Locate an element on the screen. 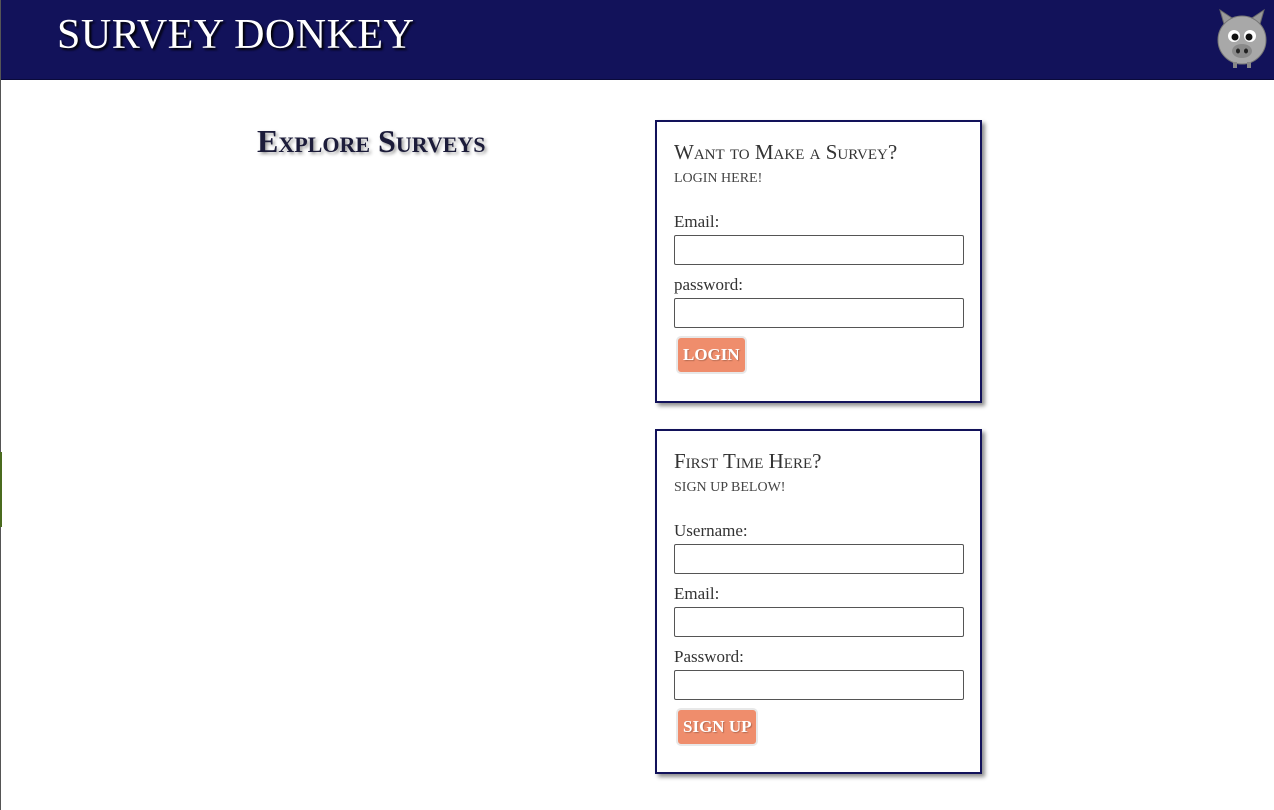  login-password-input is located at coordinates (819, 313).